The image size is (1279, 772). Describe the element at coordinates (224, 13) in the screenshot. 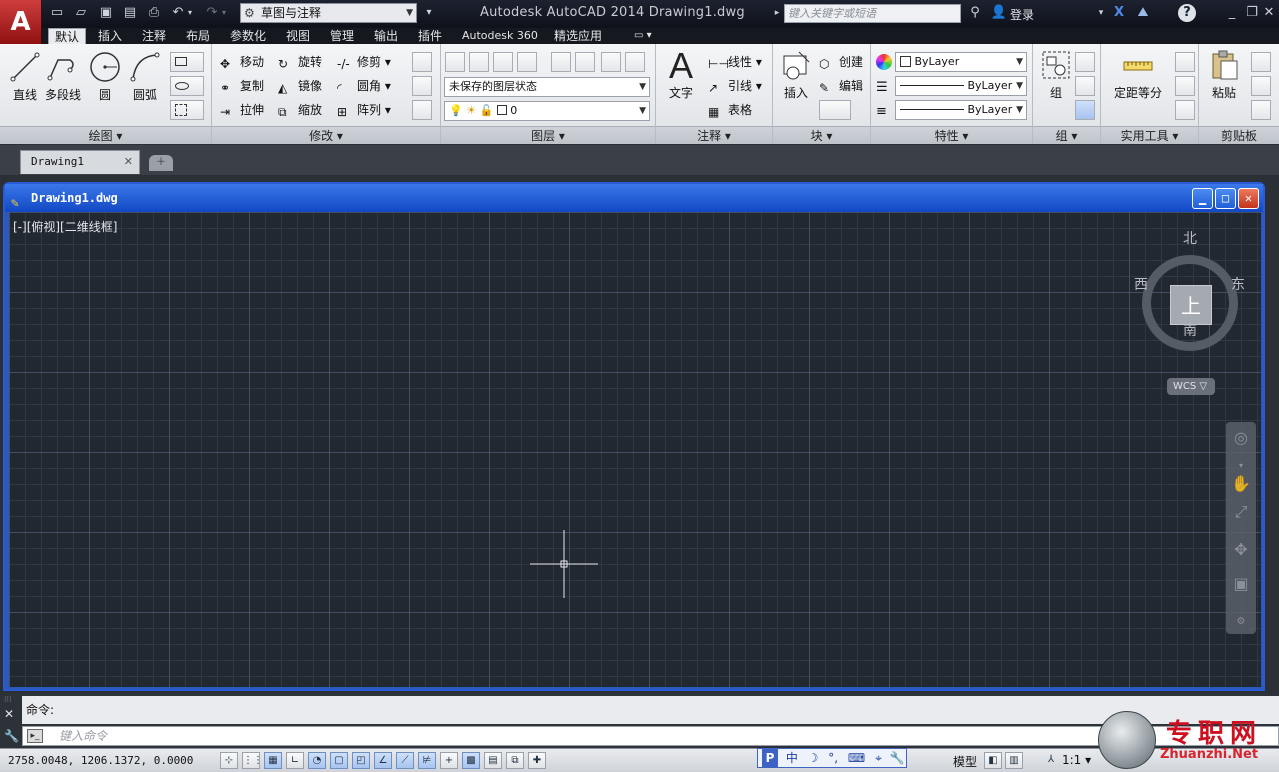

I see `redo-dropdown-icon: ▾` at that location.